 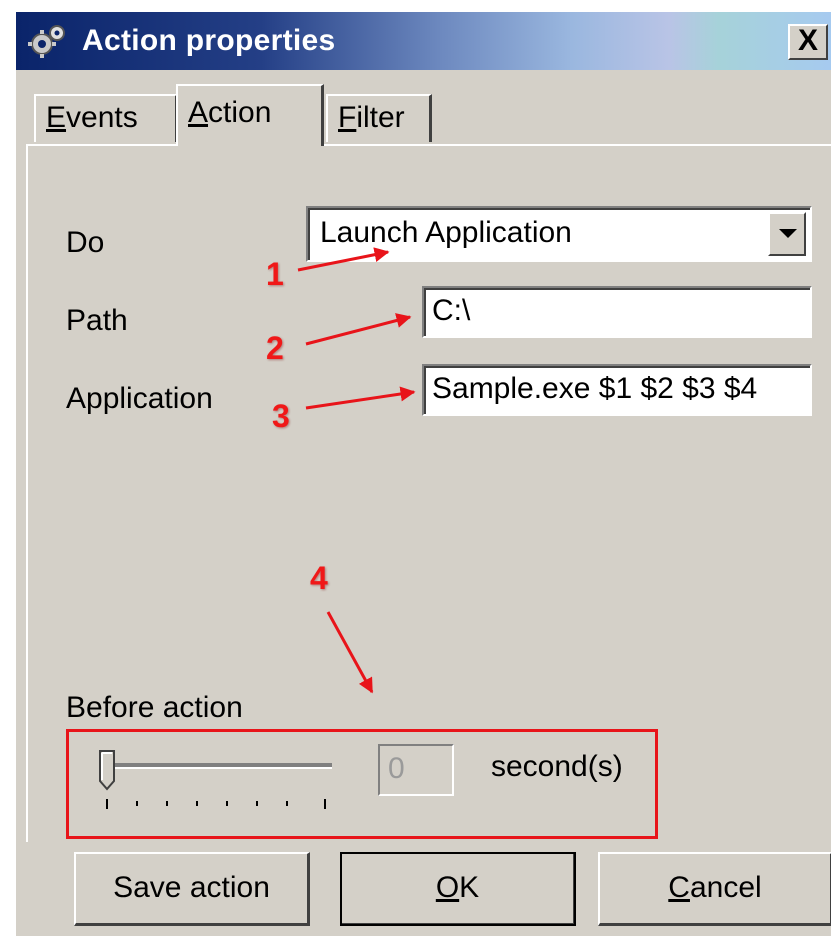 What do you see at coordinates (714, 889) in the screenshot?
I see `cancel-button: Cancel` at bounding box center [714, 889].